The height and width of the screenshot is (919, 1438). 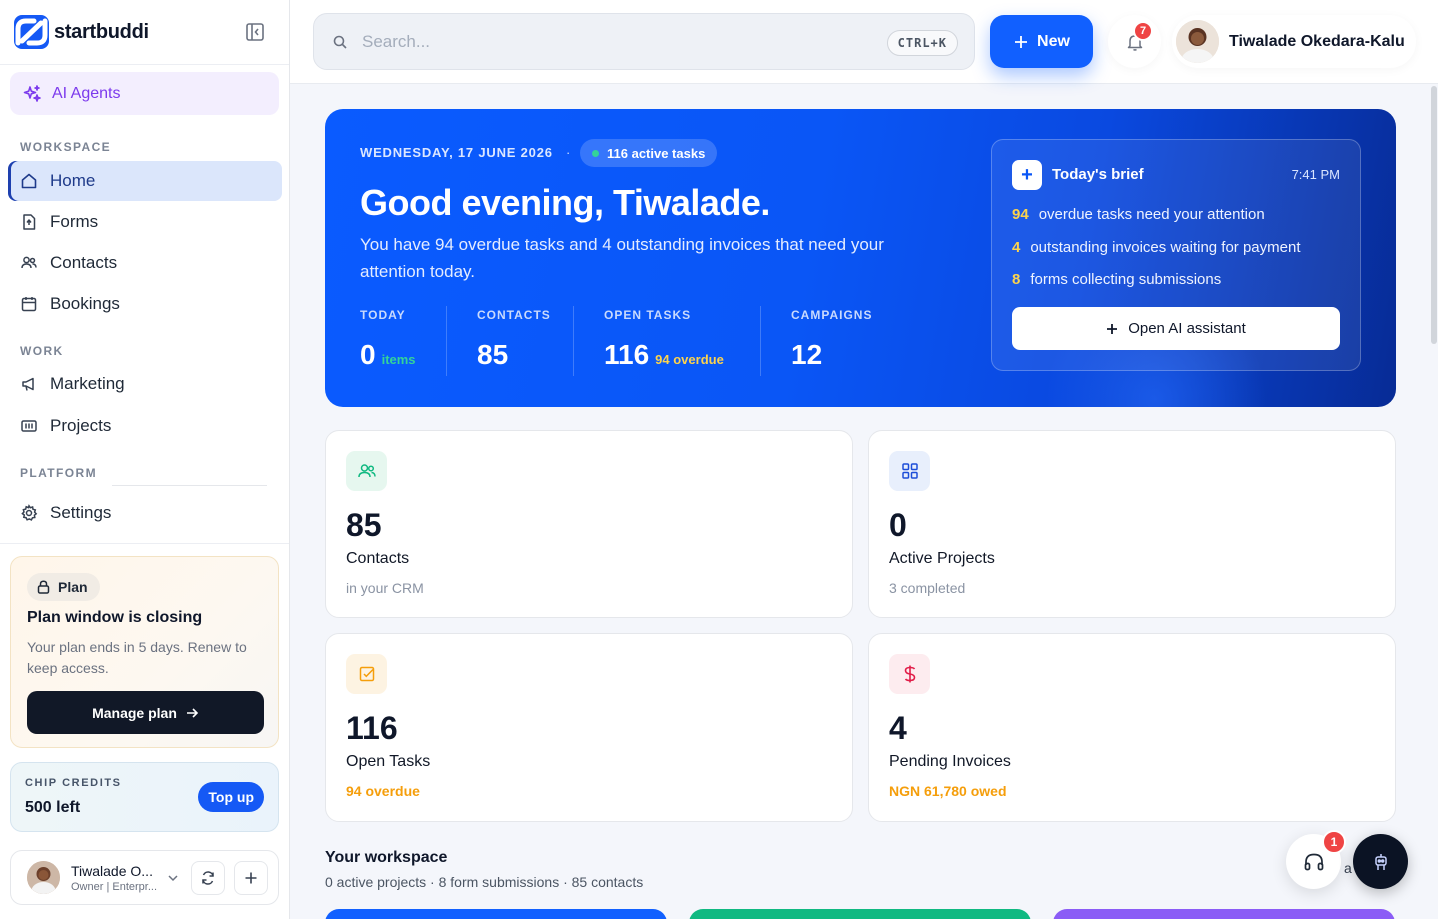 I want to click on lock-icon, so click(x=43, y=587).